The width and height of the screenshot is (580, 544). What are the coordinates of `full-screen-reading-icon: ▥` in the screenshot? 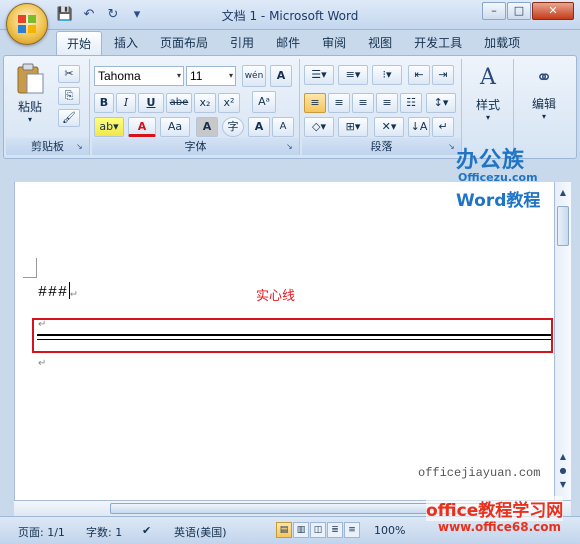 It's located at (301, 530).